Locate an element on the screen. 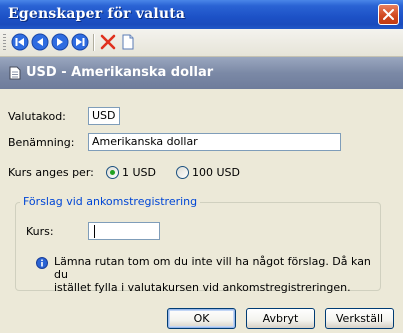 The height and width of the screenshot is (333, 403). next-record-icon is located at coordinates (60, 43).